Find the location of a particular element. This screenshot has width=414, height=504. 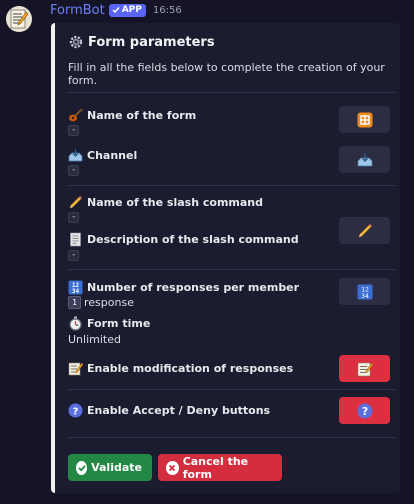

app-badge-label: APP is located at coordinates (131, 10).